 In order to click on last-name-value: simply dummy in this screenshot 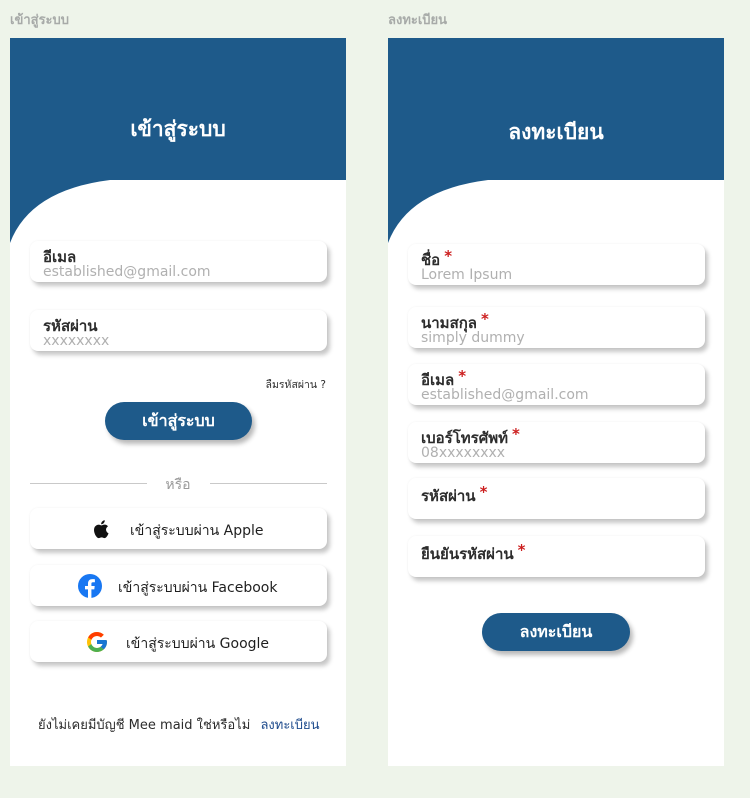, I will do `click(473, 338)`.